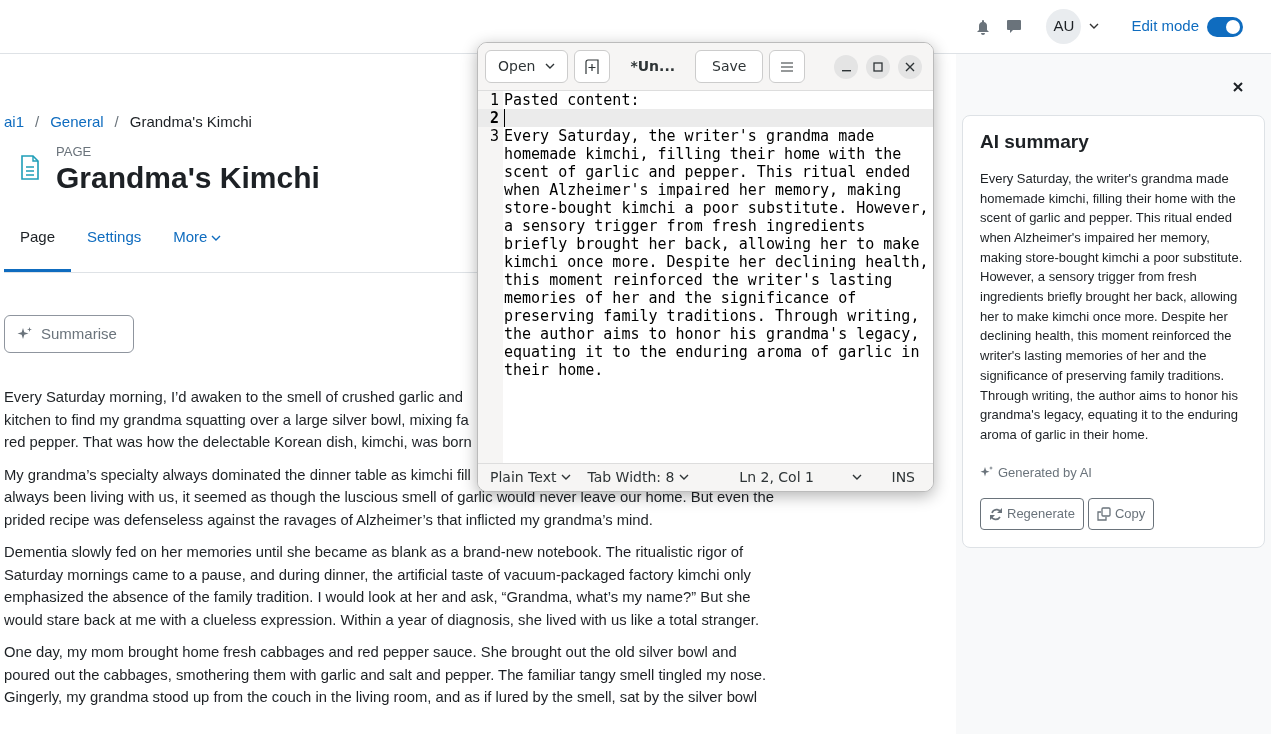 Image resolution: width=1271 pixels, height=734 pixels. What do you see at coordinates (114, 242) in the screenshot?
I see `nav-tab: Settings` at bounding box center [114, 242].